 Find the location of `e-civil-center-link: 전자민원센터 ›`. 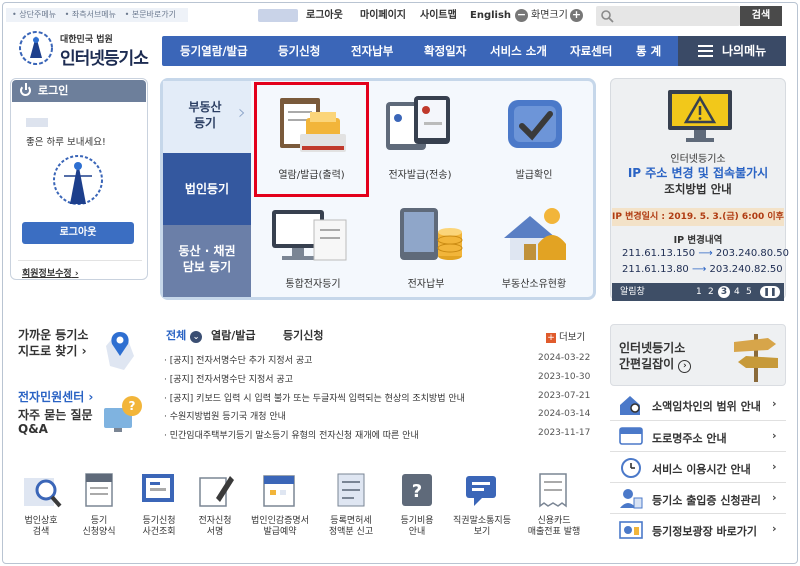

e-civil-center-link: 전자민원센터 › is located at coordinates (55, 396).